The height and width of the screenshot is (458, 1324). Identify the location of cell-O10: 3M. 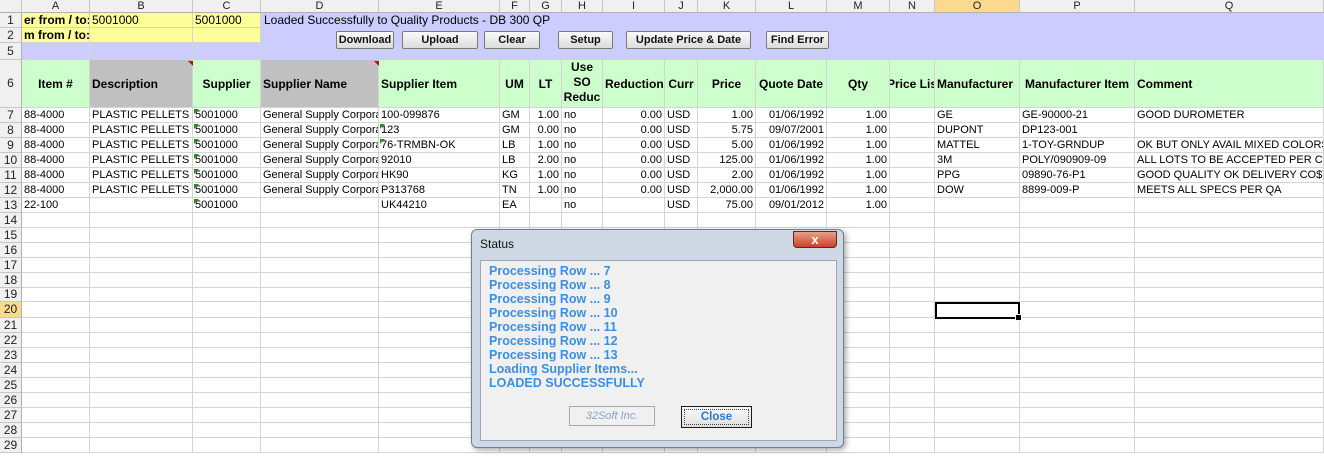
(977, 160).